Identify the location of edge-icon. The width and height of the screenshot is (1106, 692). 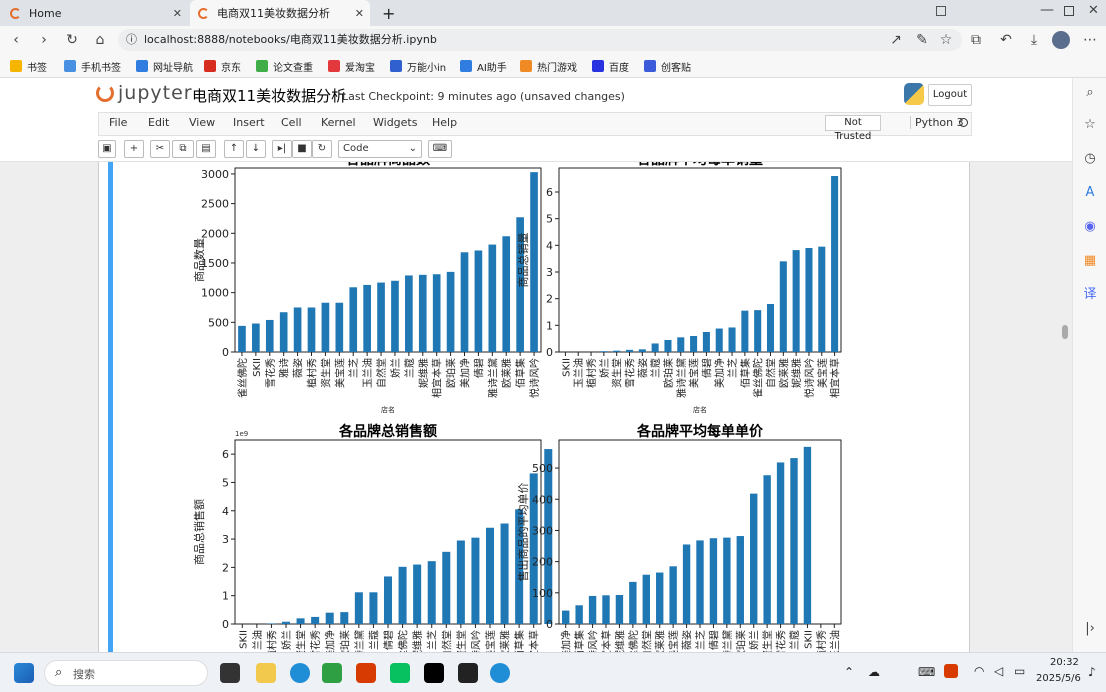
(300, 673).